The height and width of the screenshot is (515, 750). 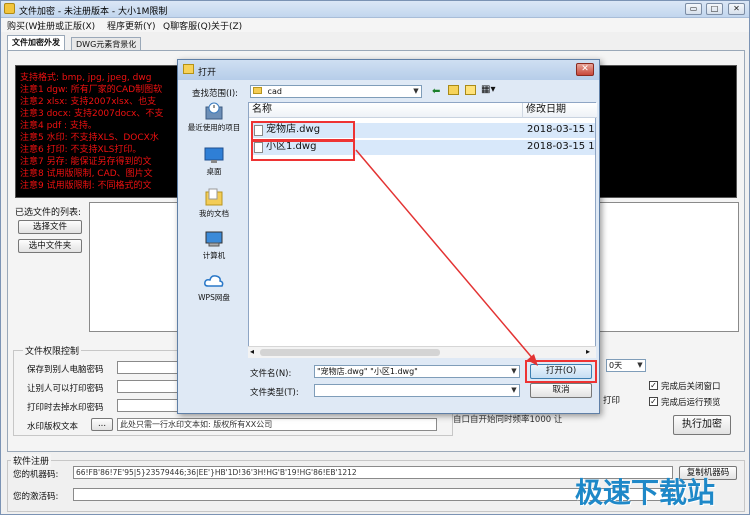 I want to click on annotation-arrow-line, so click(x=445, y=255).